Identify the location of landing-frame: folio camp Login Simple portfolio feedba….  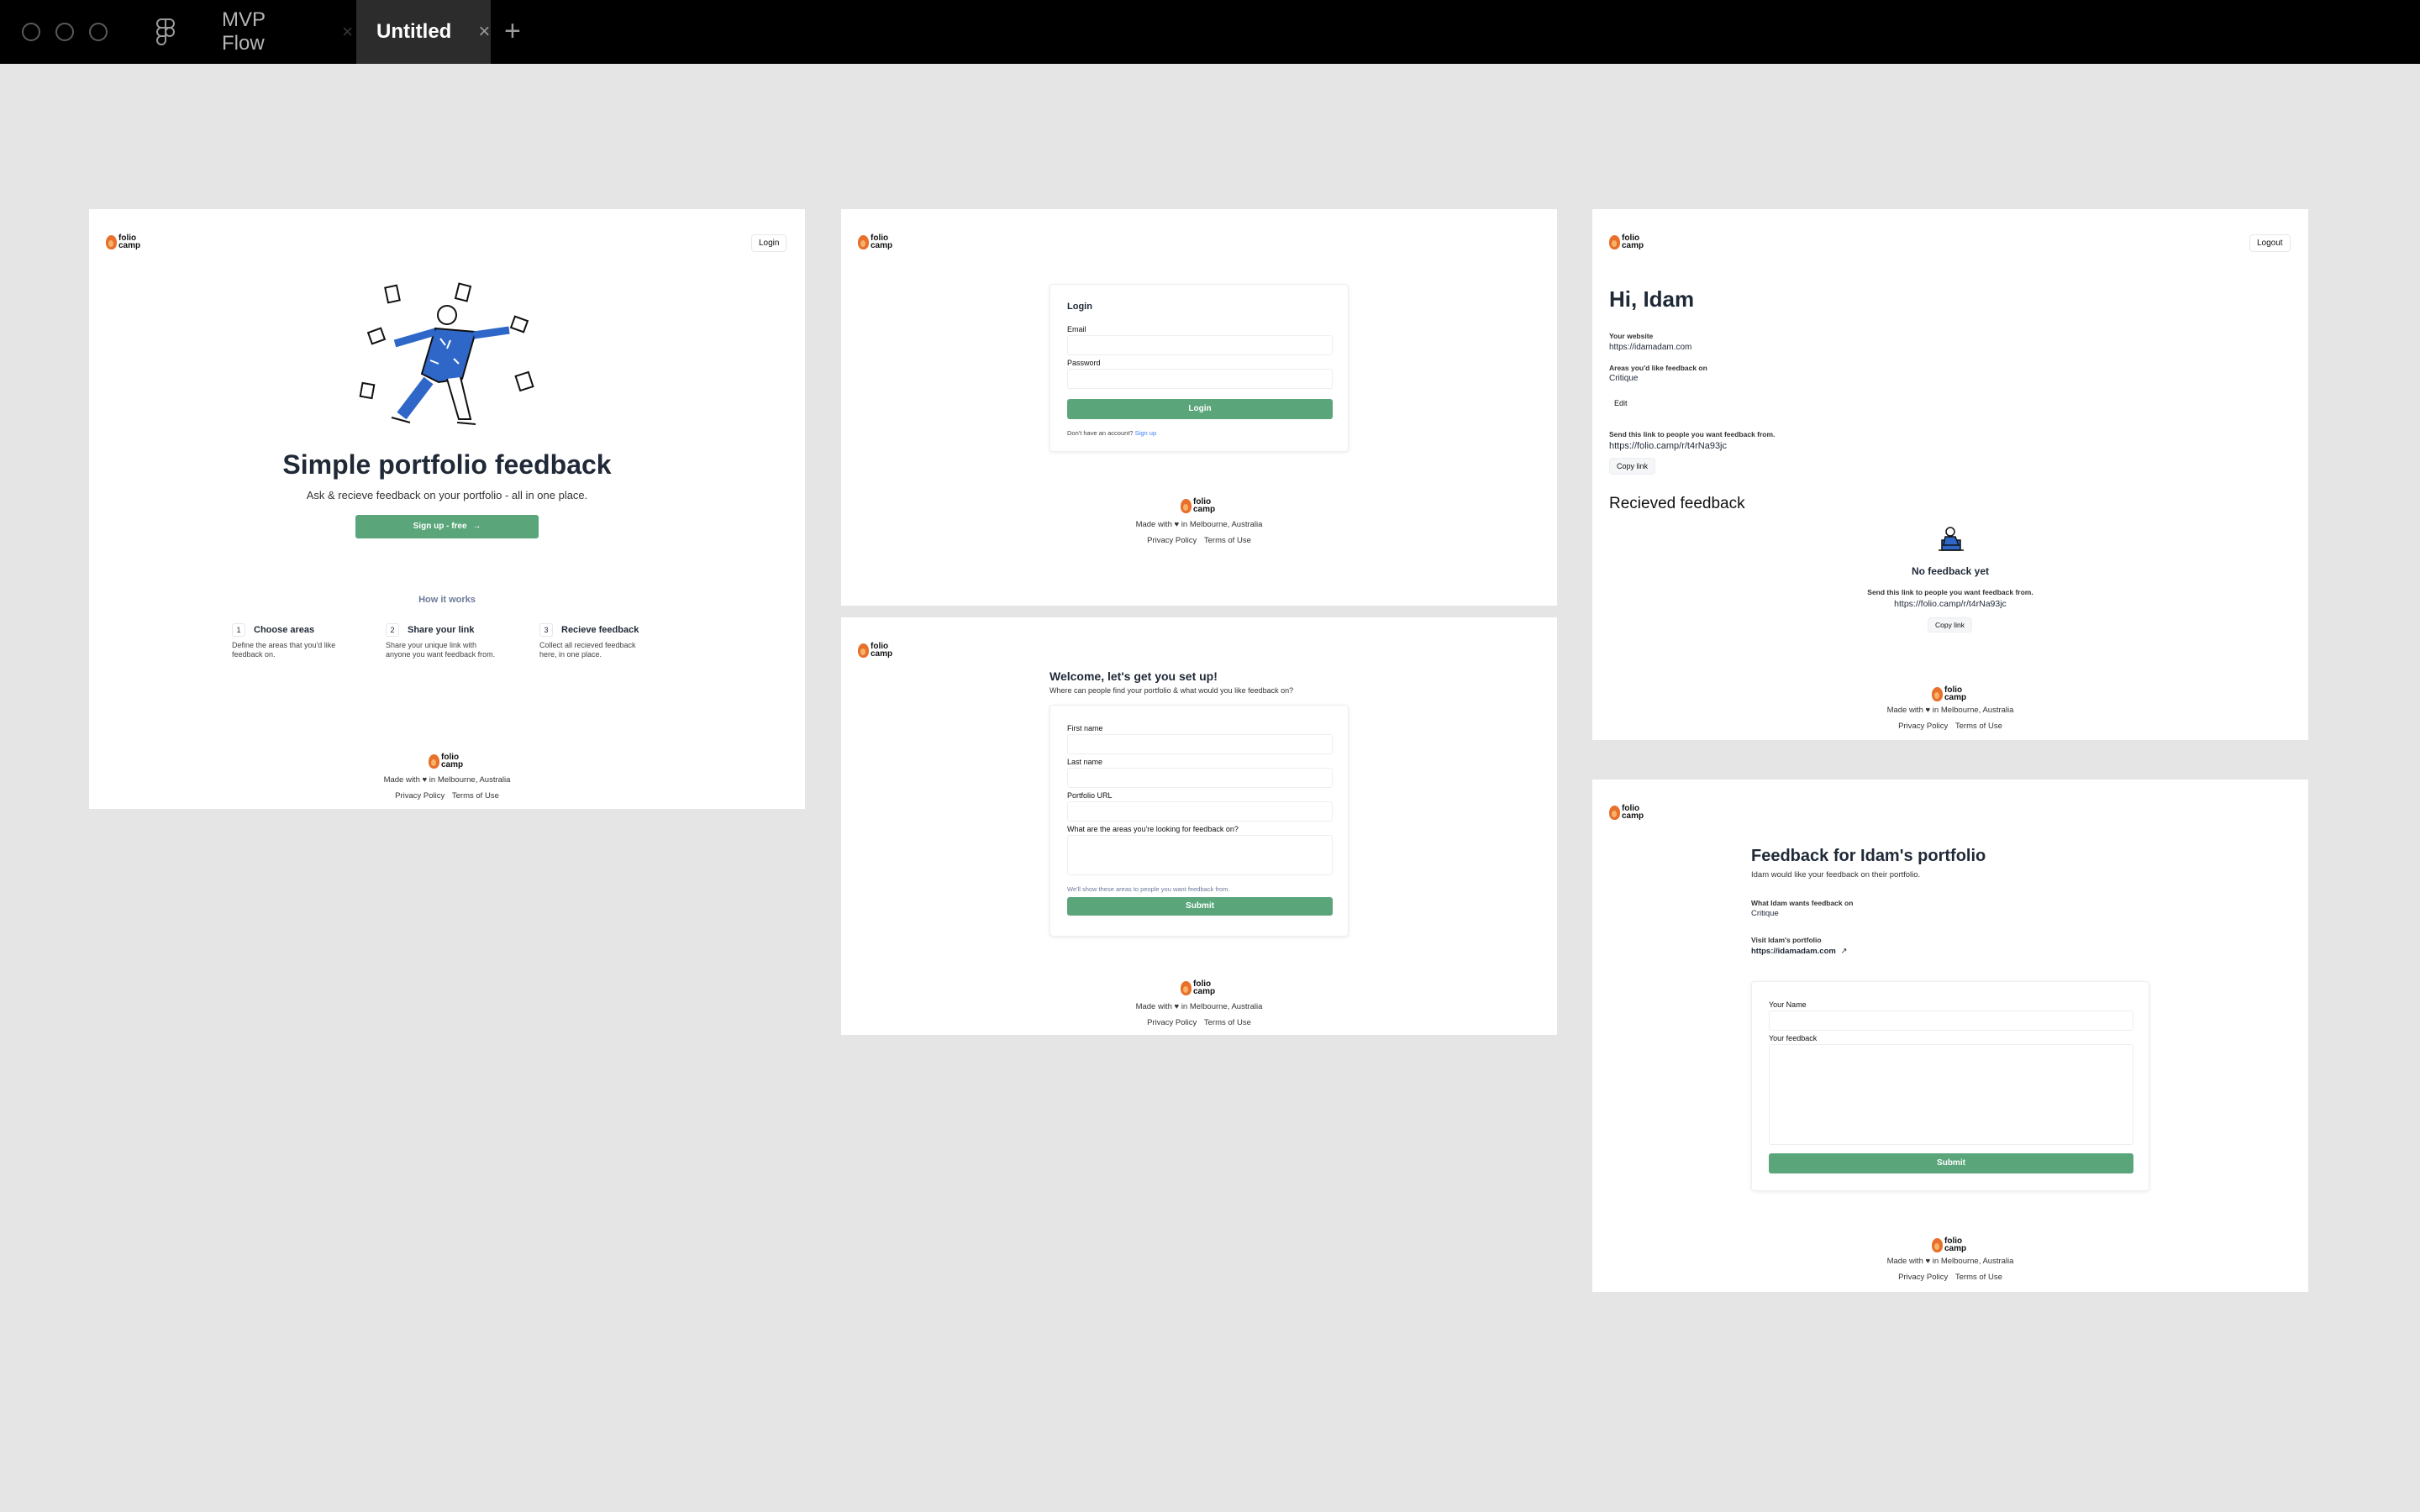
(447, 509).